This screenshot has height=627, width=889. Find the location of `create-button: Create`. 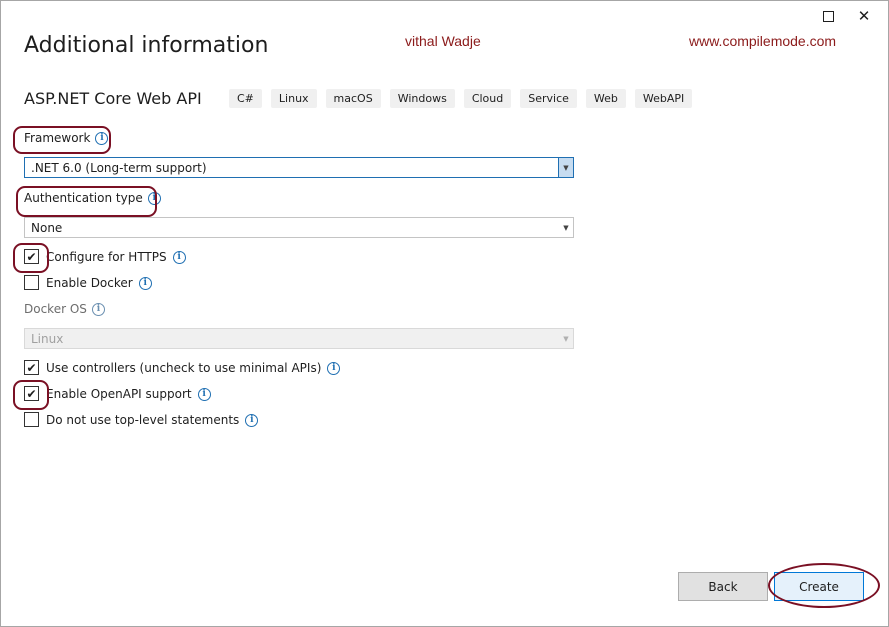

create-button: Create is located at coordinates (819, 586).